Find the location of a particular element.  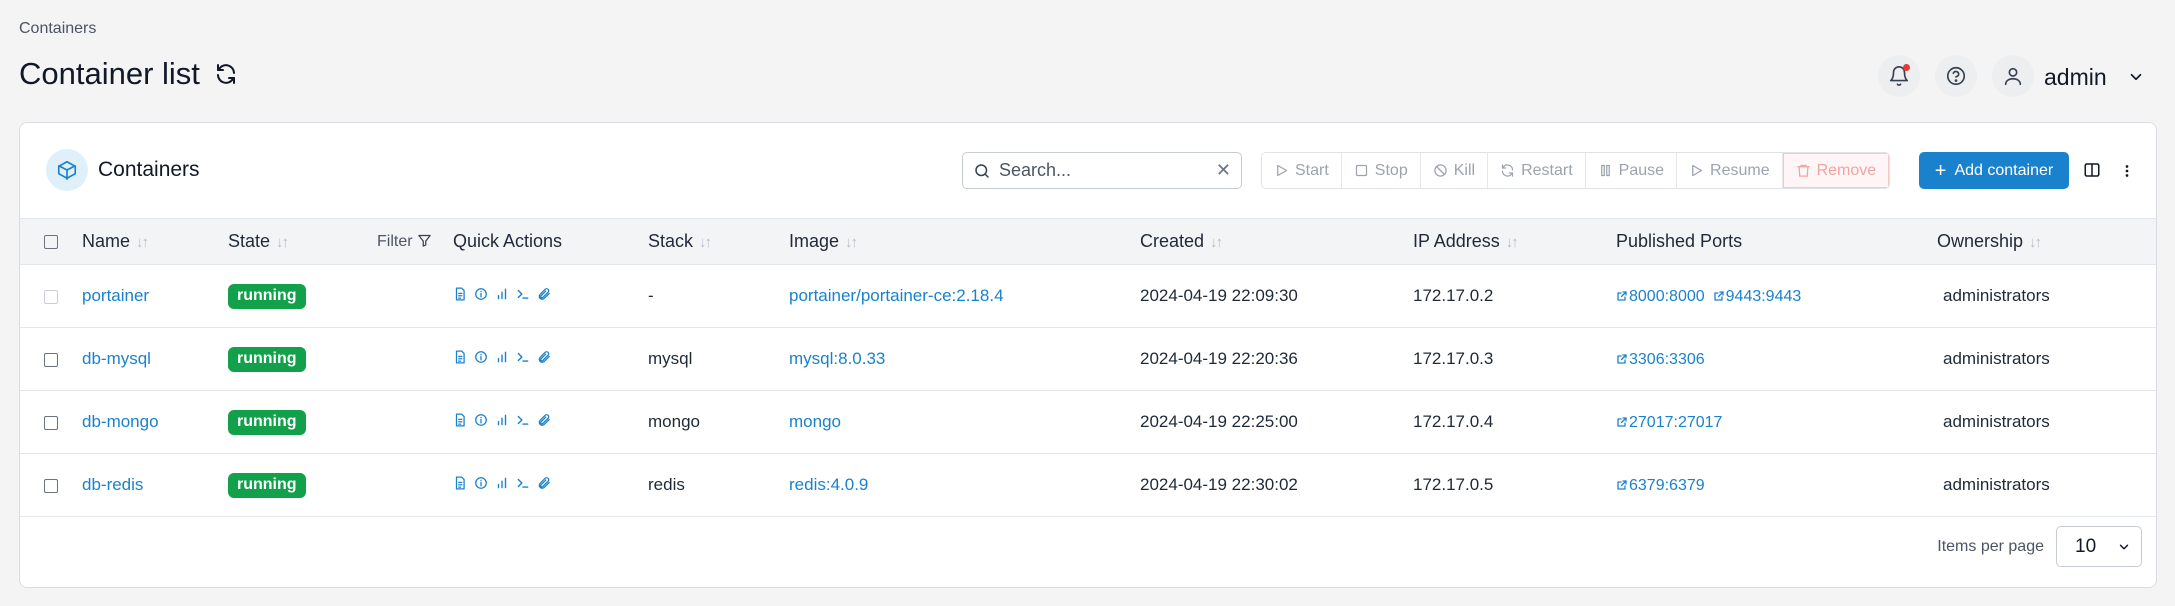

image-link: portainer/portainer-ce:2.18.4 is located at coordinates (896, 295).